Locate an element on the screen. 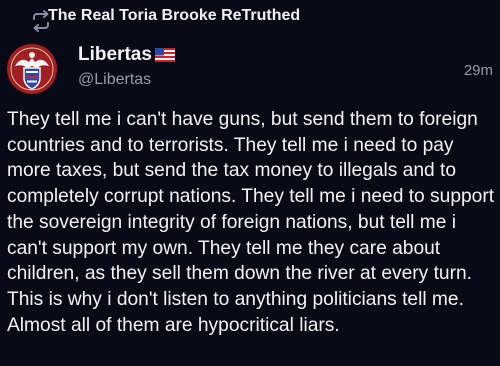 The height and width of the screenshot is (366, 500). user-handle: @Libertas is located at coordinates (114, 80).